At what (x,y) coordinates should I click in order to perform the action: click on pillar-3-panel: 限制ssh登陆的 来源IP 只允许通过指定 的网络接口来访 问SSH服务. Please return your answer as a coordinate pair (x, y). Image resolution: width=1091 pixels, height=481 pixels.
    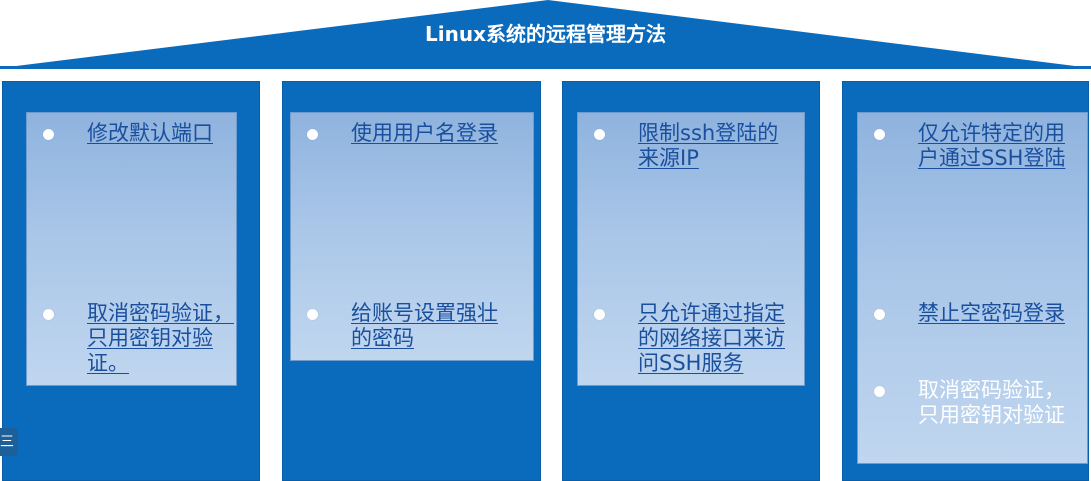
    Looking at the image, I should click on (691, 249).